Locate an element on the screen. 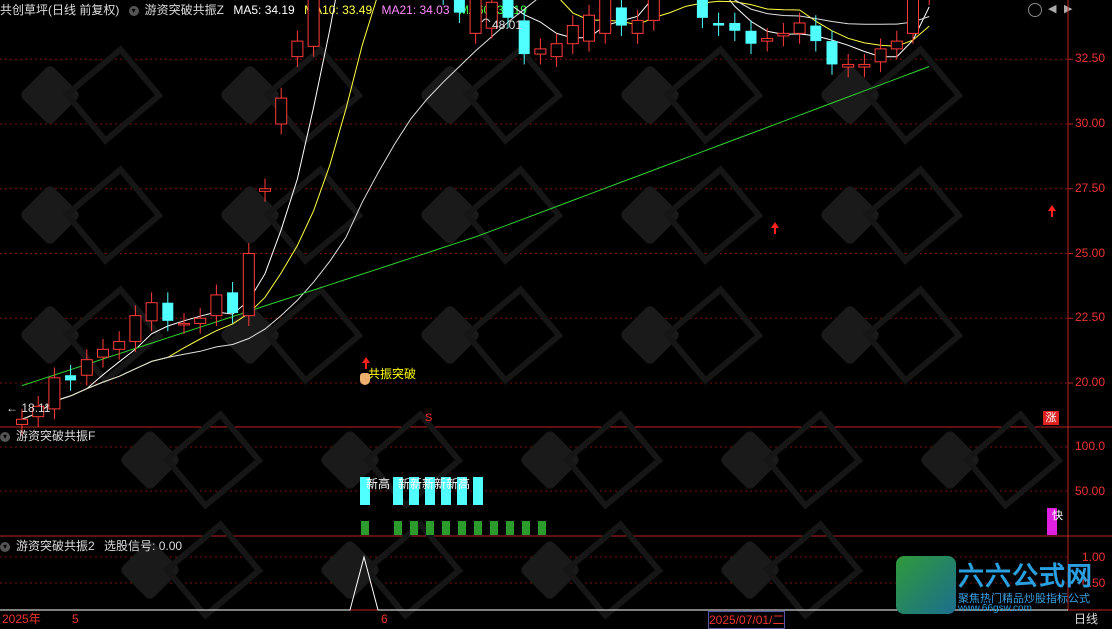 Image resolution: width=1112 pixels, height=629 pixels. price-tick-label: 30.00 is located at coordinates (1090, 123).